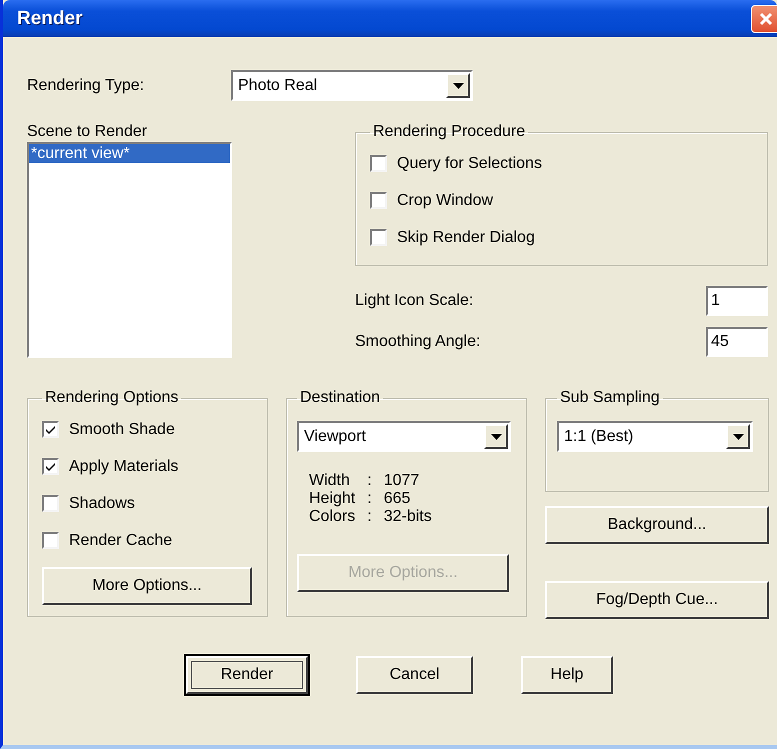  Describe the element at coordinates (330, 481) in the screenshot. I see `info-label: Width` at that location.